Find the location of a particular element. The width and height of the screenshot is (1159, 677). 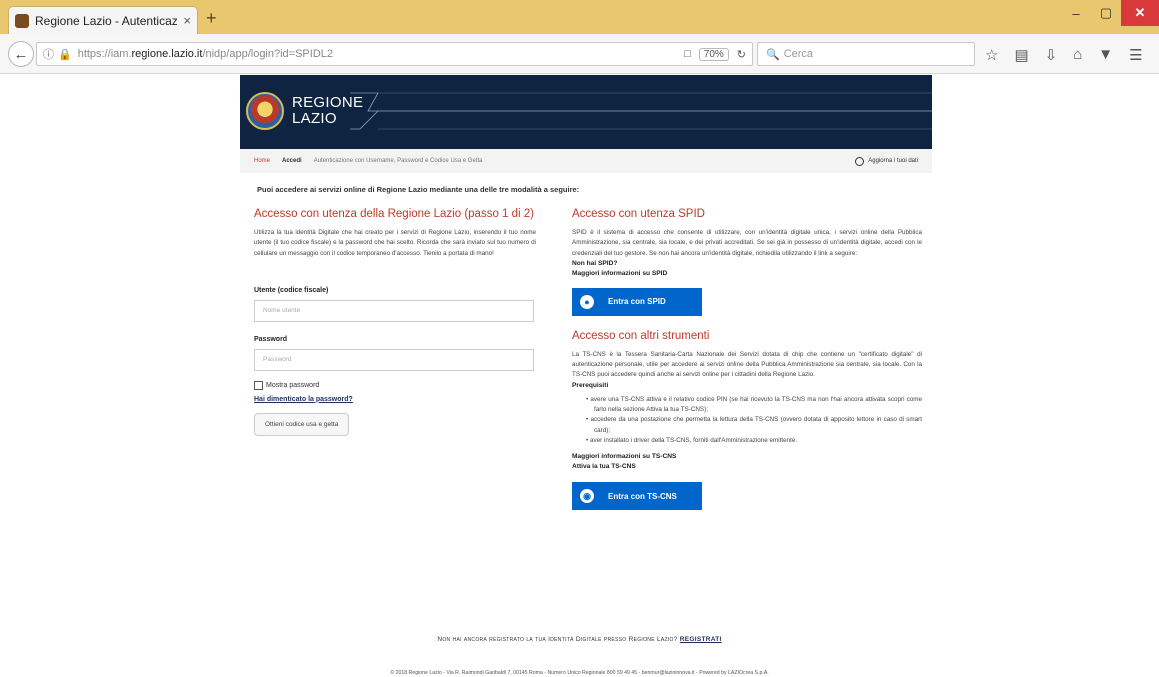

toolbar-icons: ☆ ▤ ⇩ ⌂ ▼ ☰ is located at coordinates (1064, 55).